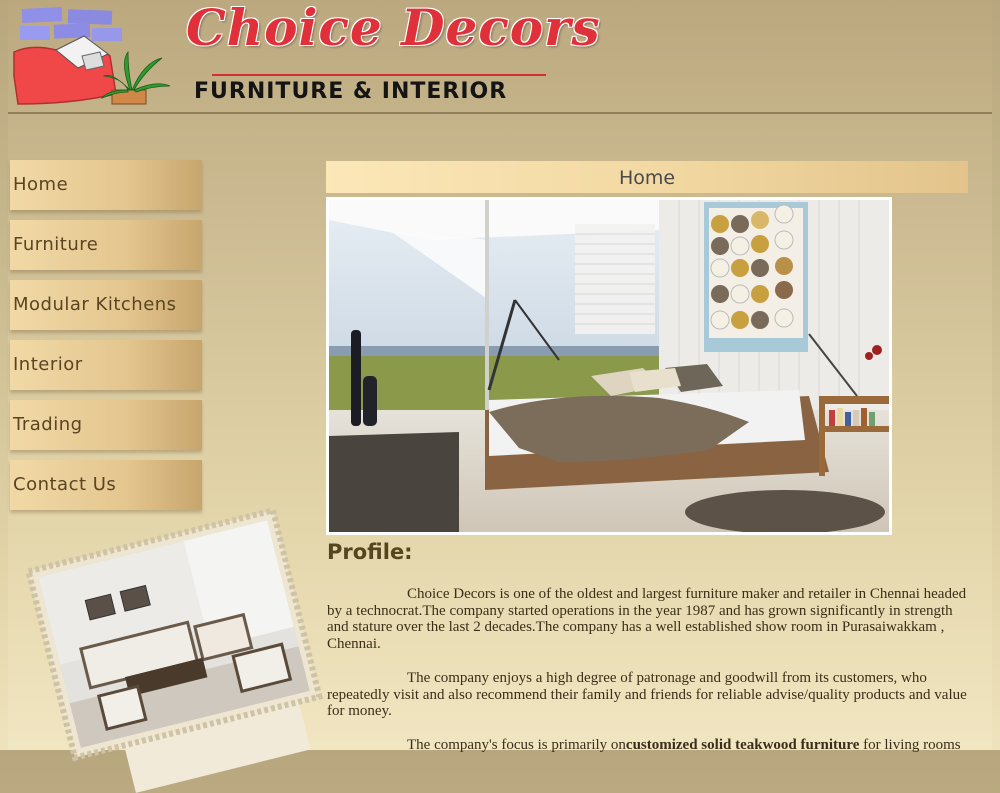 Image resolution: width=1000 pixels, height=793 pixels. What do you see at coordinates (106, 425) in the screenshot?
I see `nav-item-trading: Trading` at bounding box center [106, 425].